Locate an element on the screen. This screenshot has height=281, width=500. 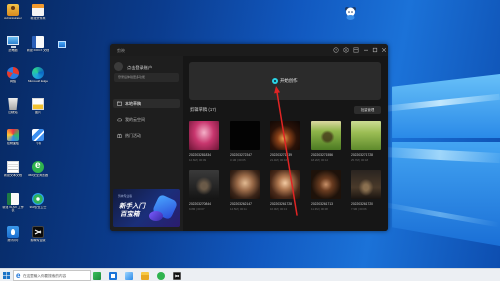
desktop-shortcut: 新建文件夹 is located at coordinates (38, 18).